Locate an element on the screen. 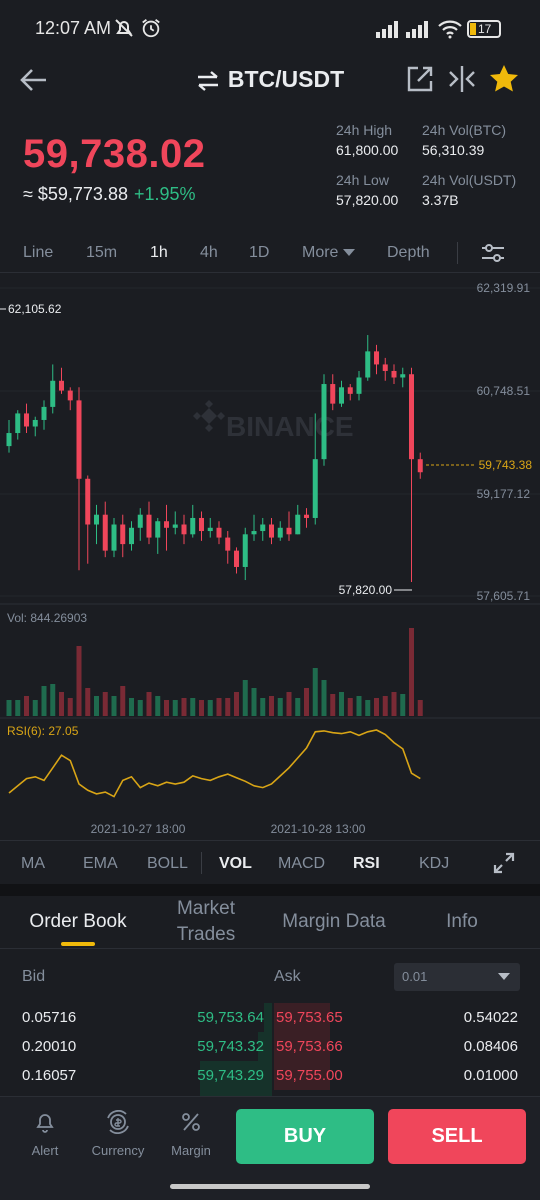  axis-label-4: 57,605.71 is located at coordinates (504, 596).